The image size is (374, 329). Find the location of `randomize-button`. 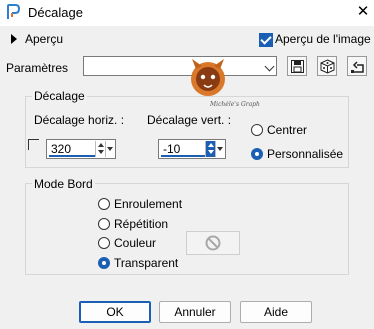

randomize-button is located at coordinates (327, 66).